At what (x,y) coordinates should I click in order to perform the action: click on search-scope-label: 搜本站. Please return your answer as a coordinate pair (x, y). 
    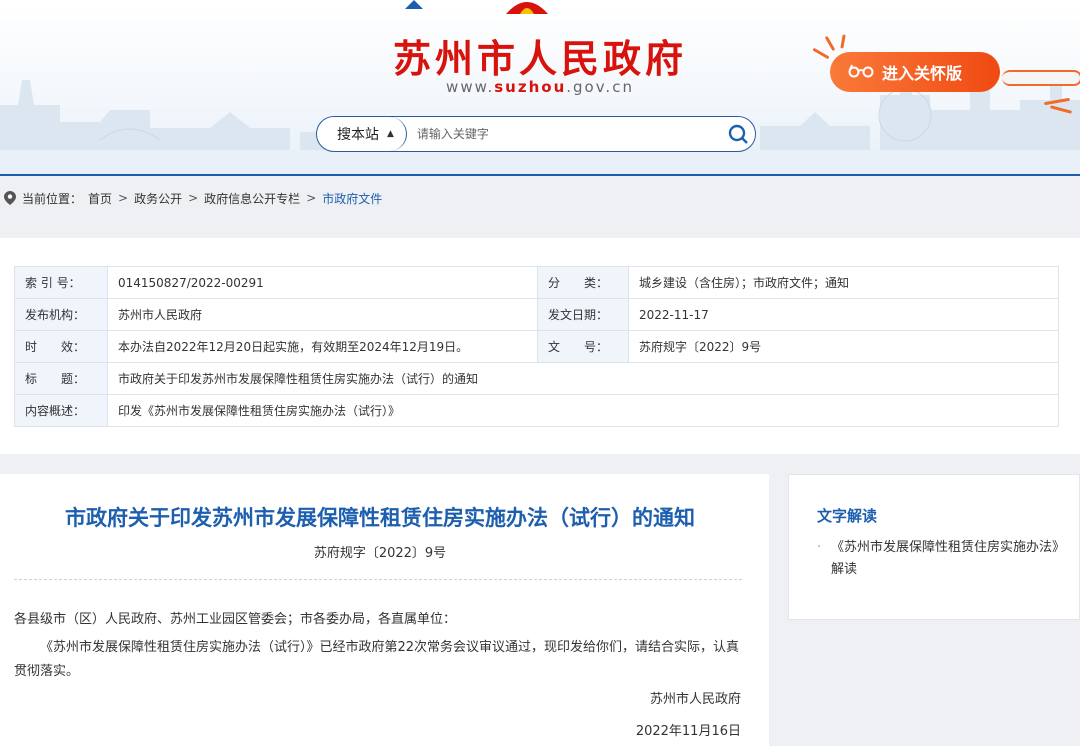
    Looking at the image, I should click on (358, 135).